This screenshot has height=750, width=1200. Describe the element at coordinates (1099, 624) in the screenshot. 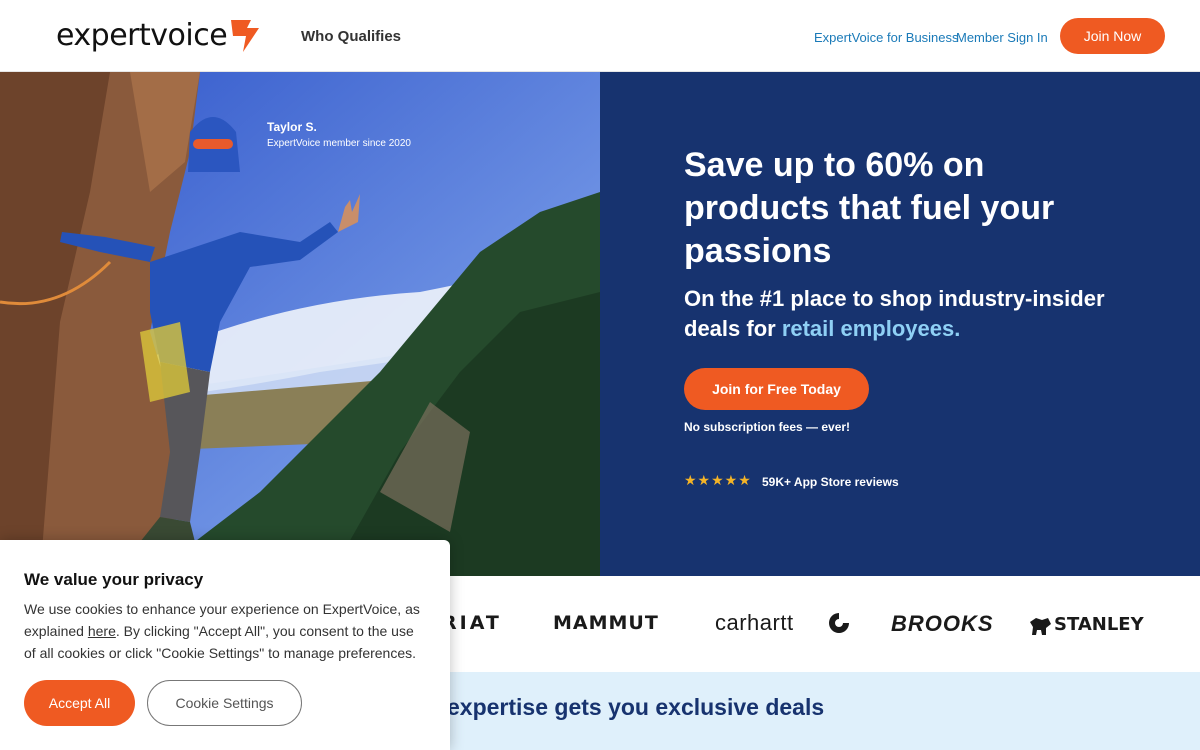

I see `brand-stanley-logo: STANLEY` at that location.